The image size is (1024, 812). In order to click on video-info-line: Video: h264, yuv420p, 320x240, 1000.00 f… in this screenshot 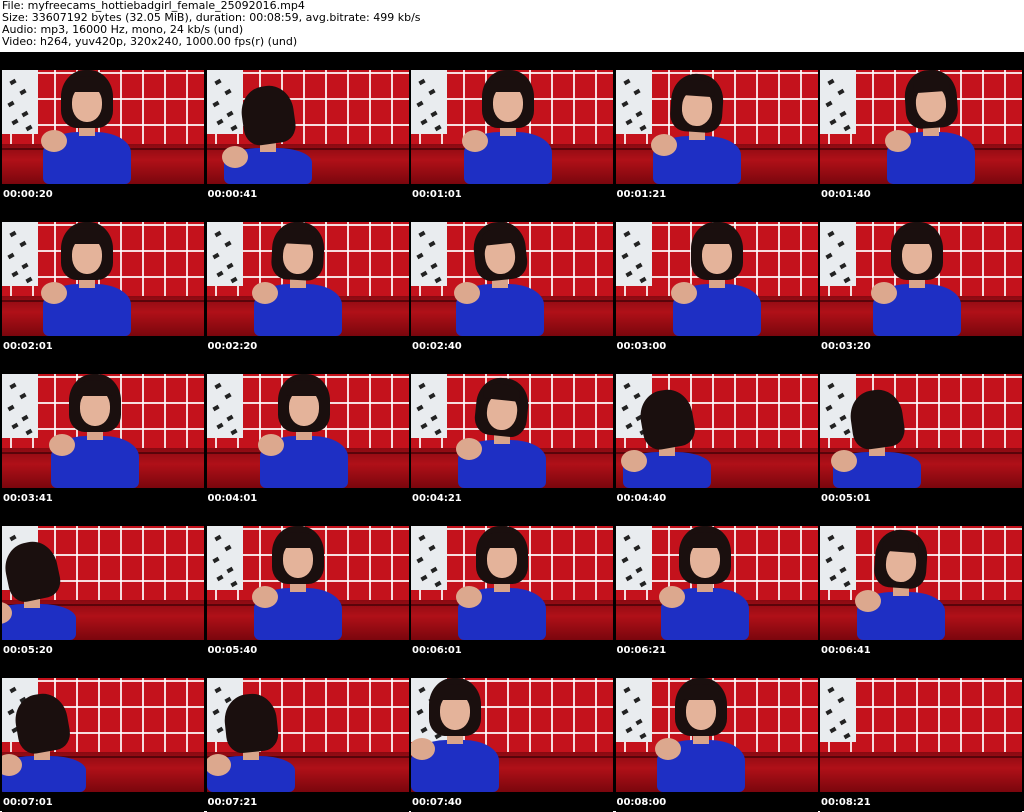, I will do `click(150, 41)`.